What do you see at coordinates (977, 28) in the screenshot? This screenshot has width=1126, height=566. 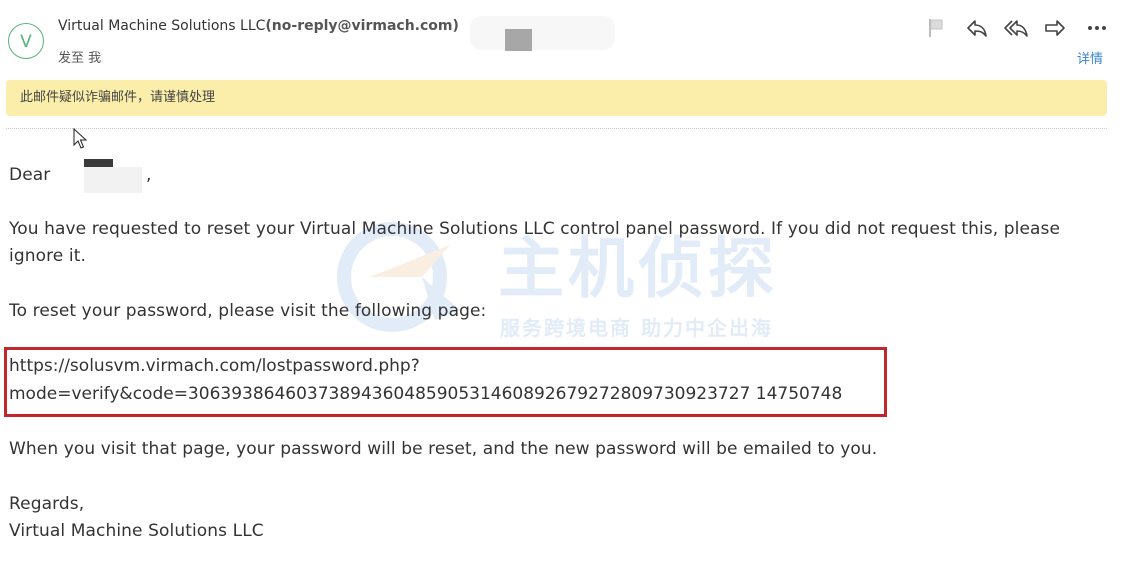 I see `reply-icon` at bounding box center [977, 28].